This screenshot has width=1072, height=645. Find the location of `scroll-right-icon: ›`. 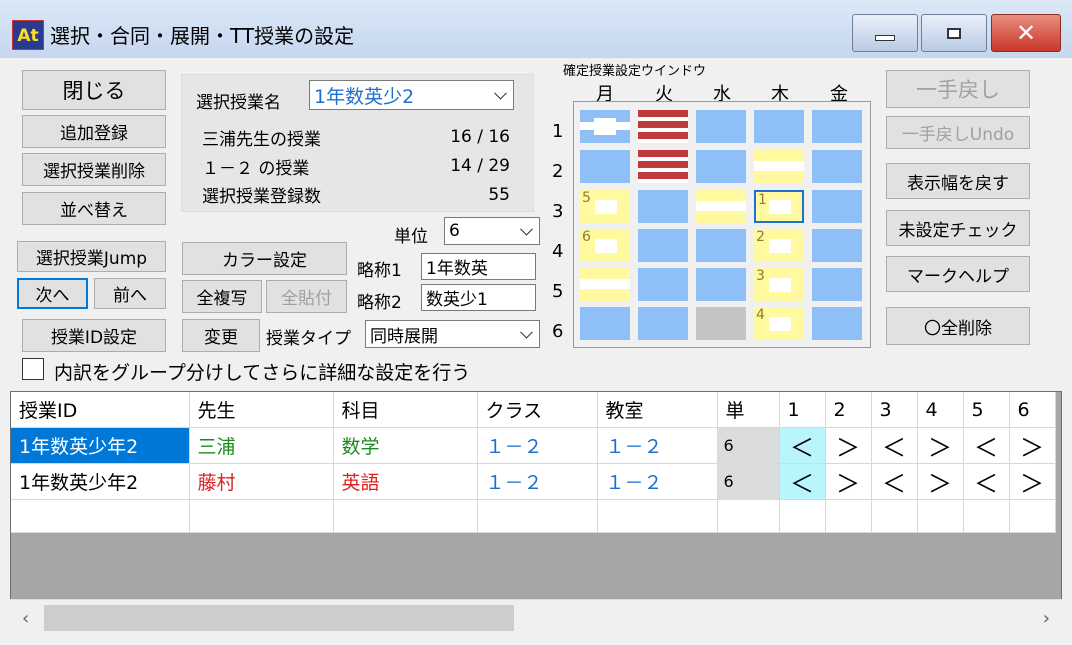

scroll-right-icon: › is located at coordinates (1046, 618).